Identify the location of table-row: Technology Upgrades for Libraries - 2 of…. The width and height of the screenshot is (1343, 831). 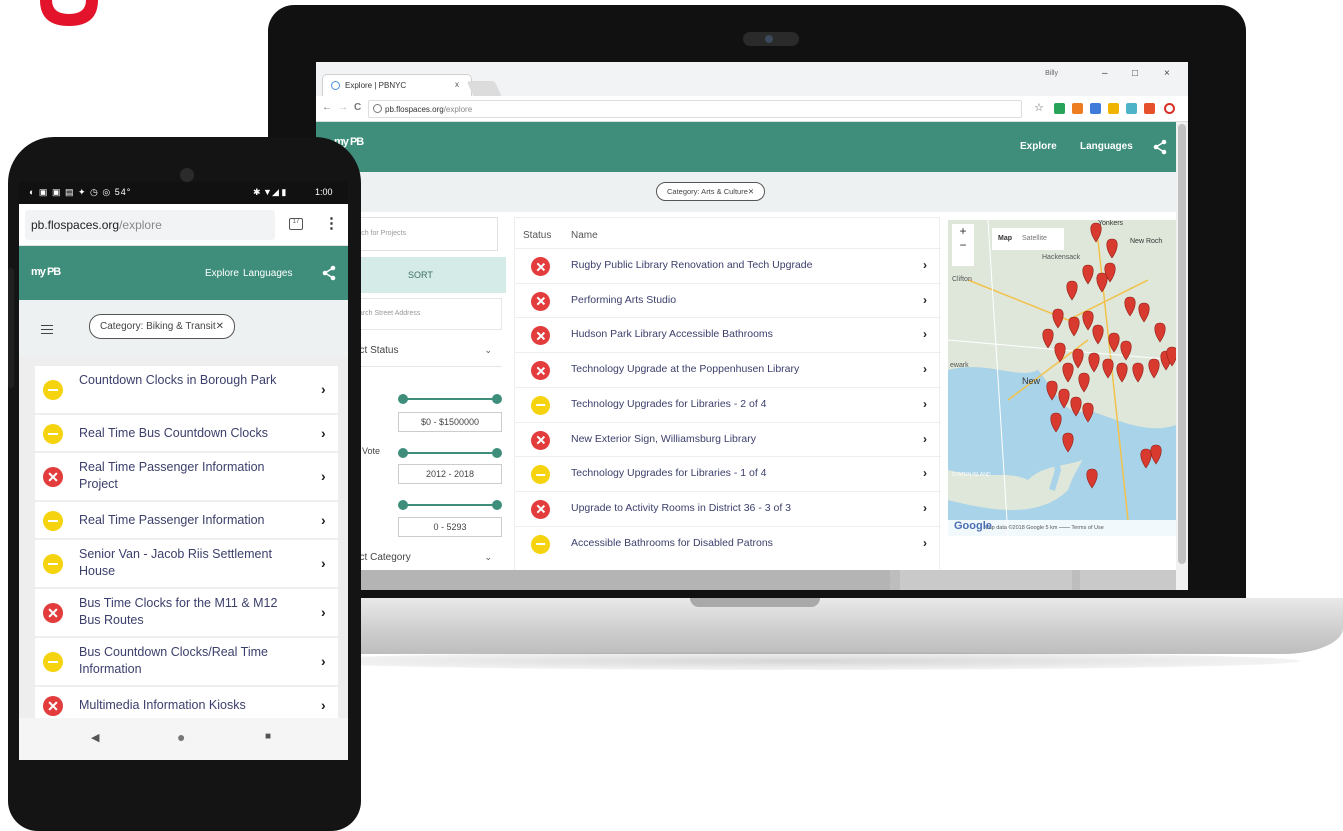
(728, 404).